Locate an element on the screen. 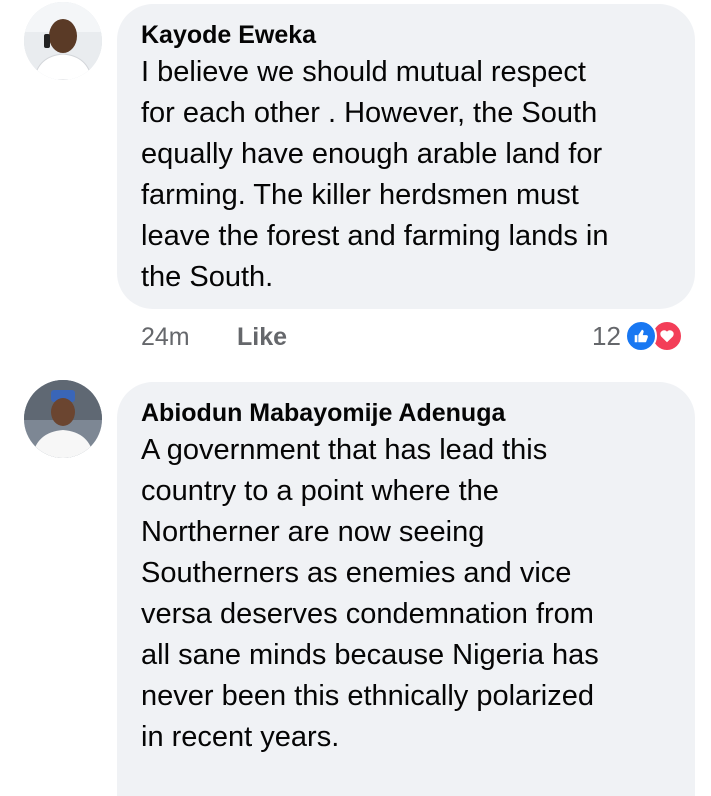 Image resolution: width=711 pixels, height=796 pixels. comment-author: Kayode Eweka is located at coordinates (405, 35).